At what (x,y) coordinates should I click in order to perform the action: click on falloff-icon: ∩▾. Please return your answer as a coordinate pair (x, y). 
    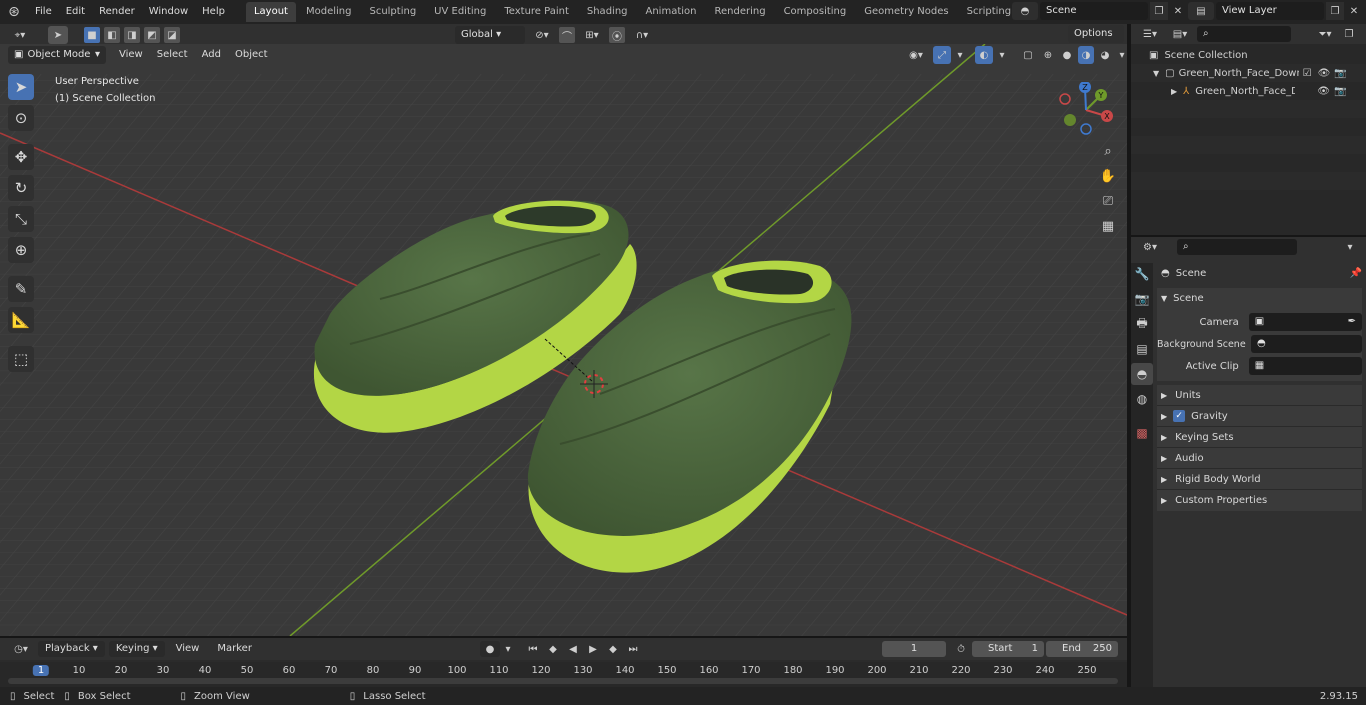
    Looking at the image, I should click on (642, 35).